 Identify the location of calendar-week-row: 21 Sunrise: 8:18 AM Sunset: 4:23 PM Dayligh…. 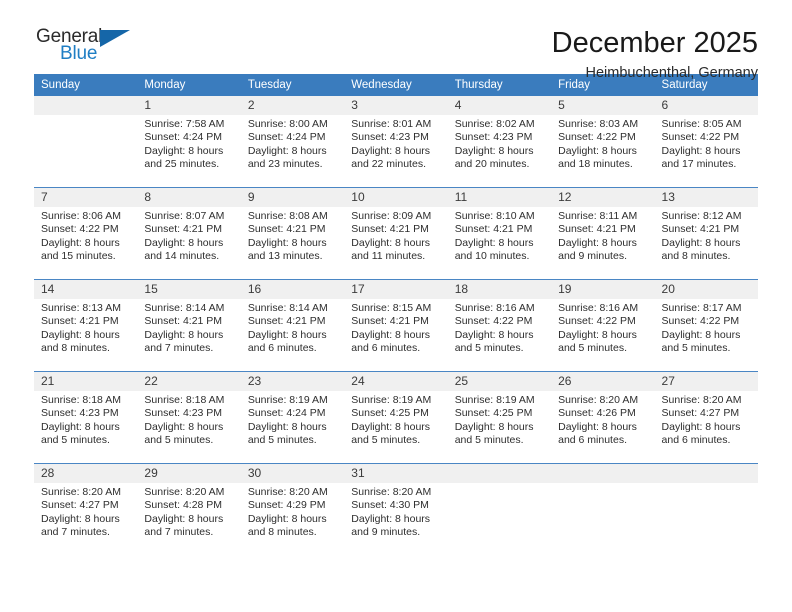
(396, 417).